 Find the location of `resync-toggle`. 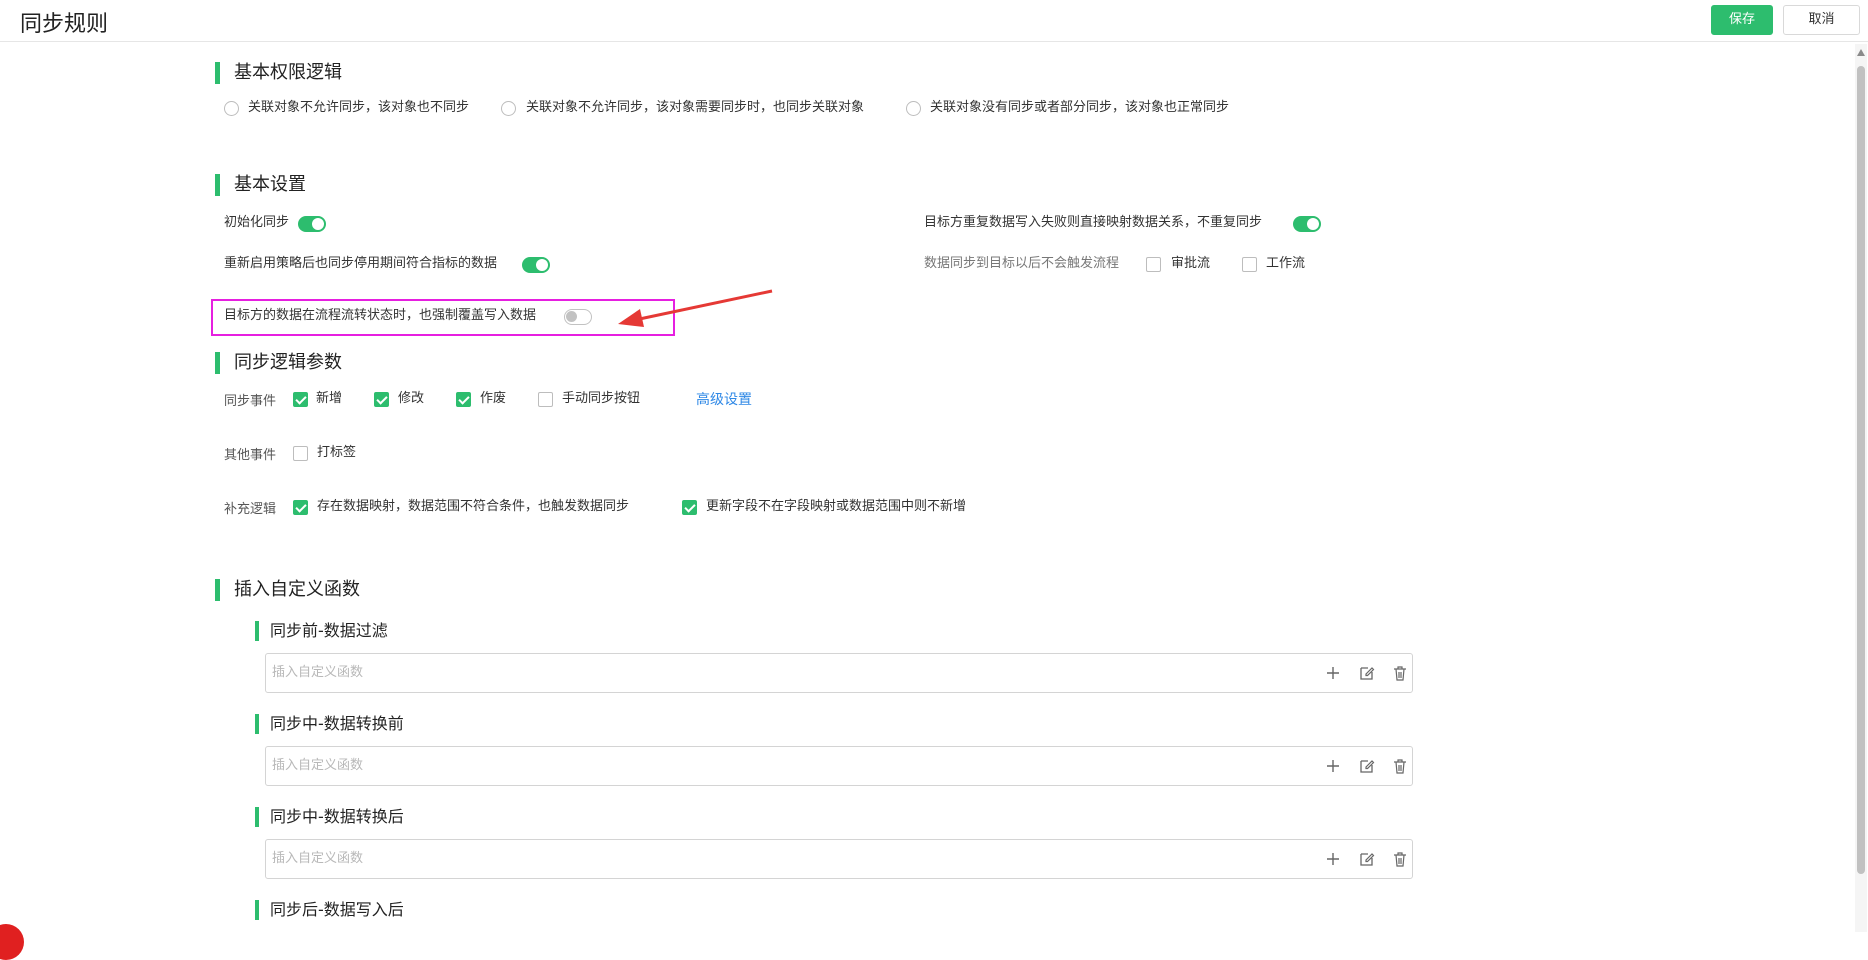

resync-toggle is located at coordinates (536, 265).